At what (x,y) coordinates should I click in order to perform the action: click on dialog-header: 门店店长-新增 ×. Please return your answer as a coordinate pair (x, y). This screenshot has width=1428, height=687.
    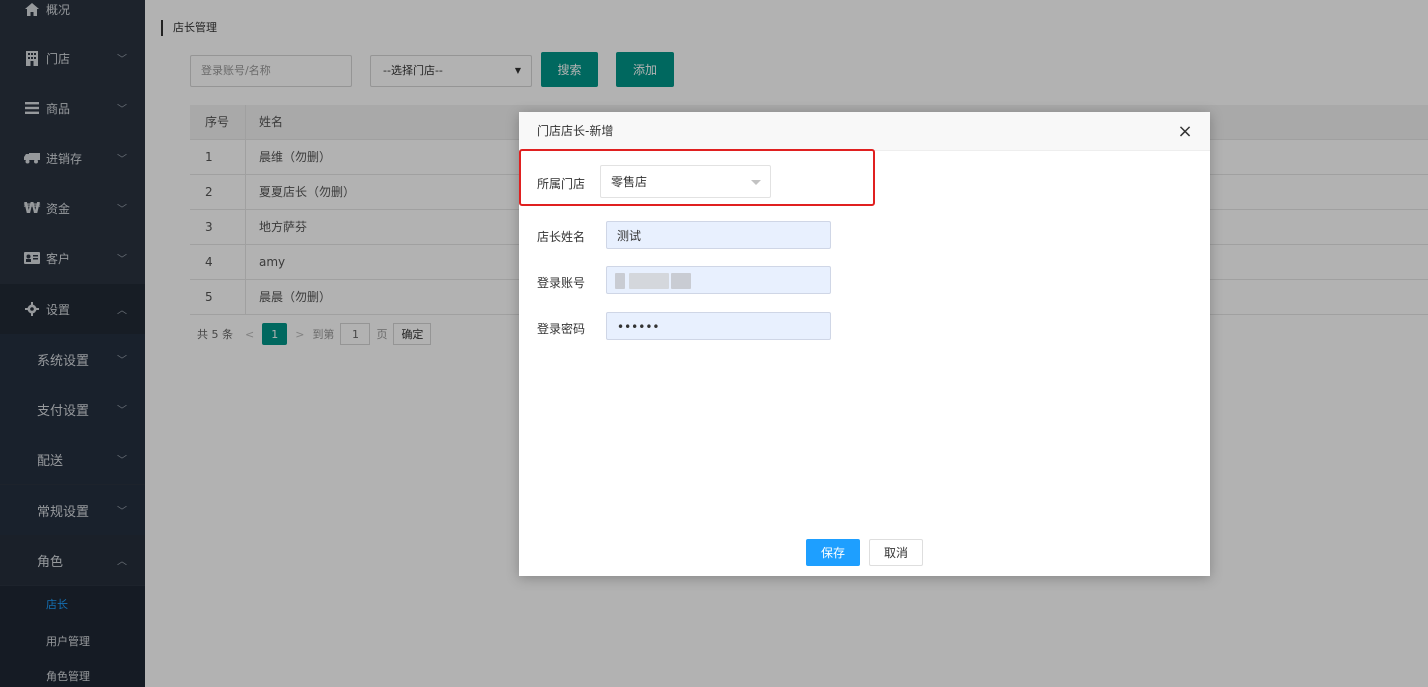
    Looking at the image, I should click on (864, 131).